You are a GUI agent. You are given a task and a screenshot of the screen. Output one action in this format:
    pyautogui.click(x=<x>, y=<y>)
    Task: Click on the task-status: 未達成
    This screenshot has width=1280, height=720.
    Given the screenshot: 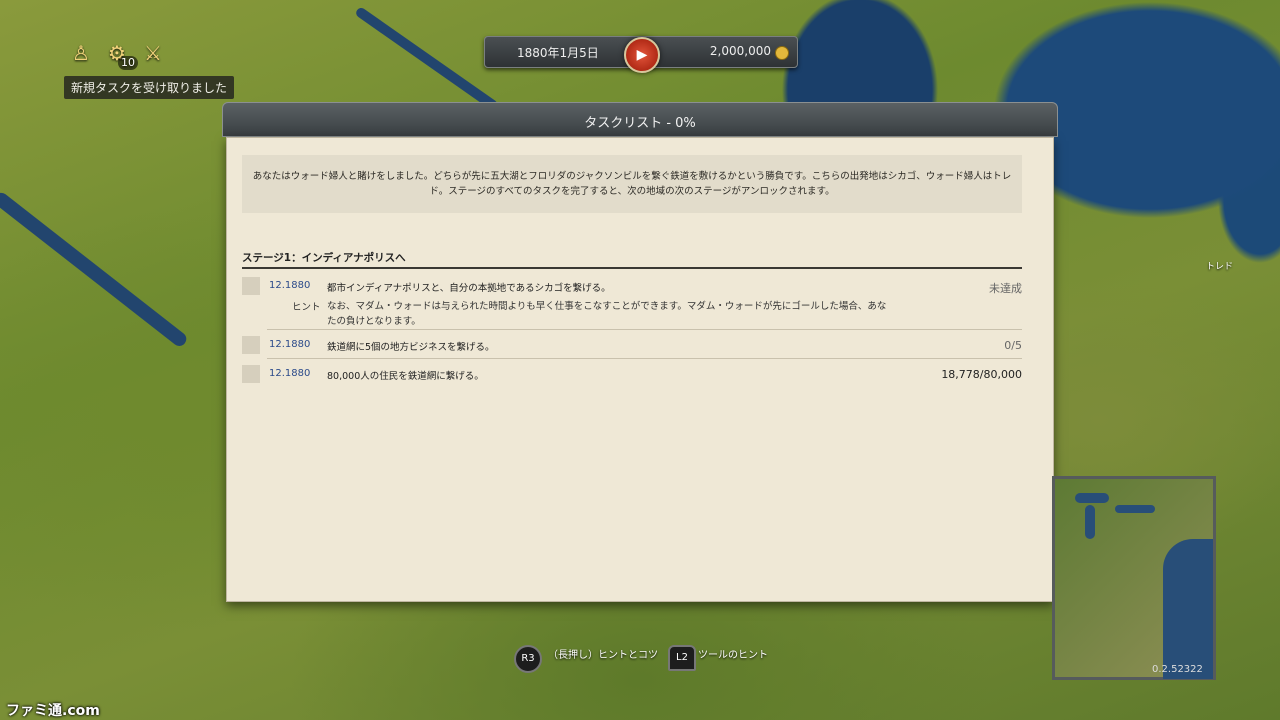 What is the action you would take?
    pyautogui.click(x=1005, y=288)
    